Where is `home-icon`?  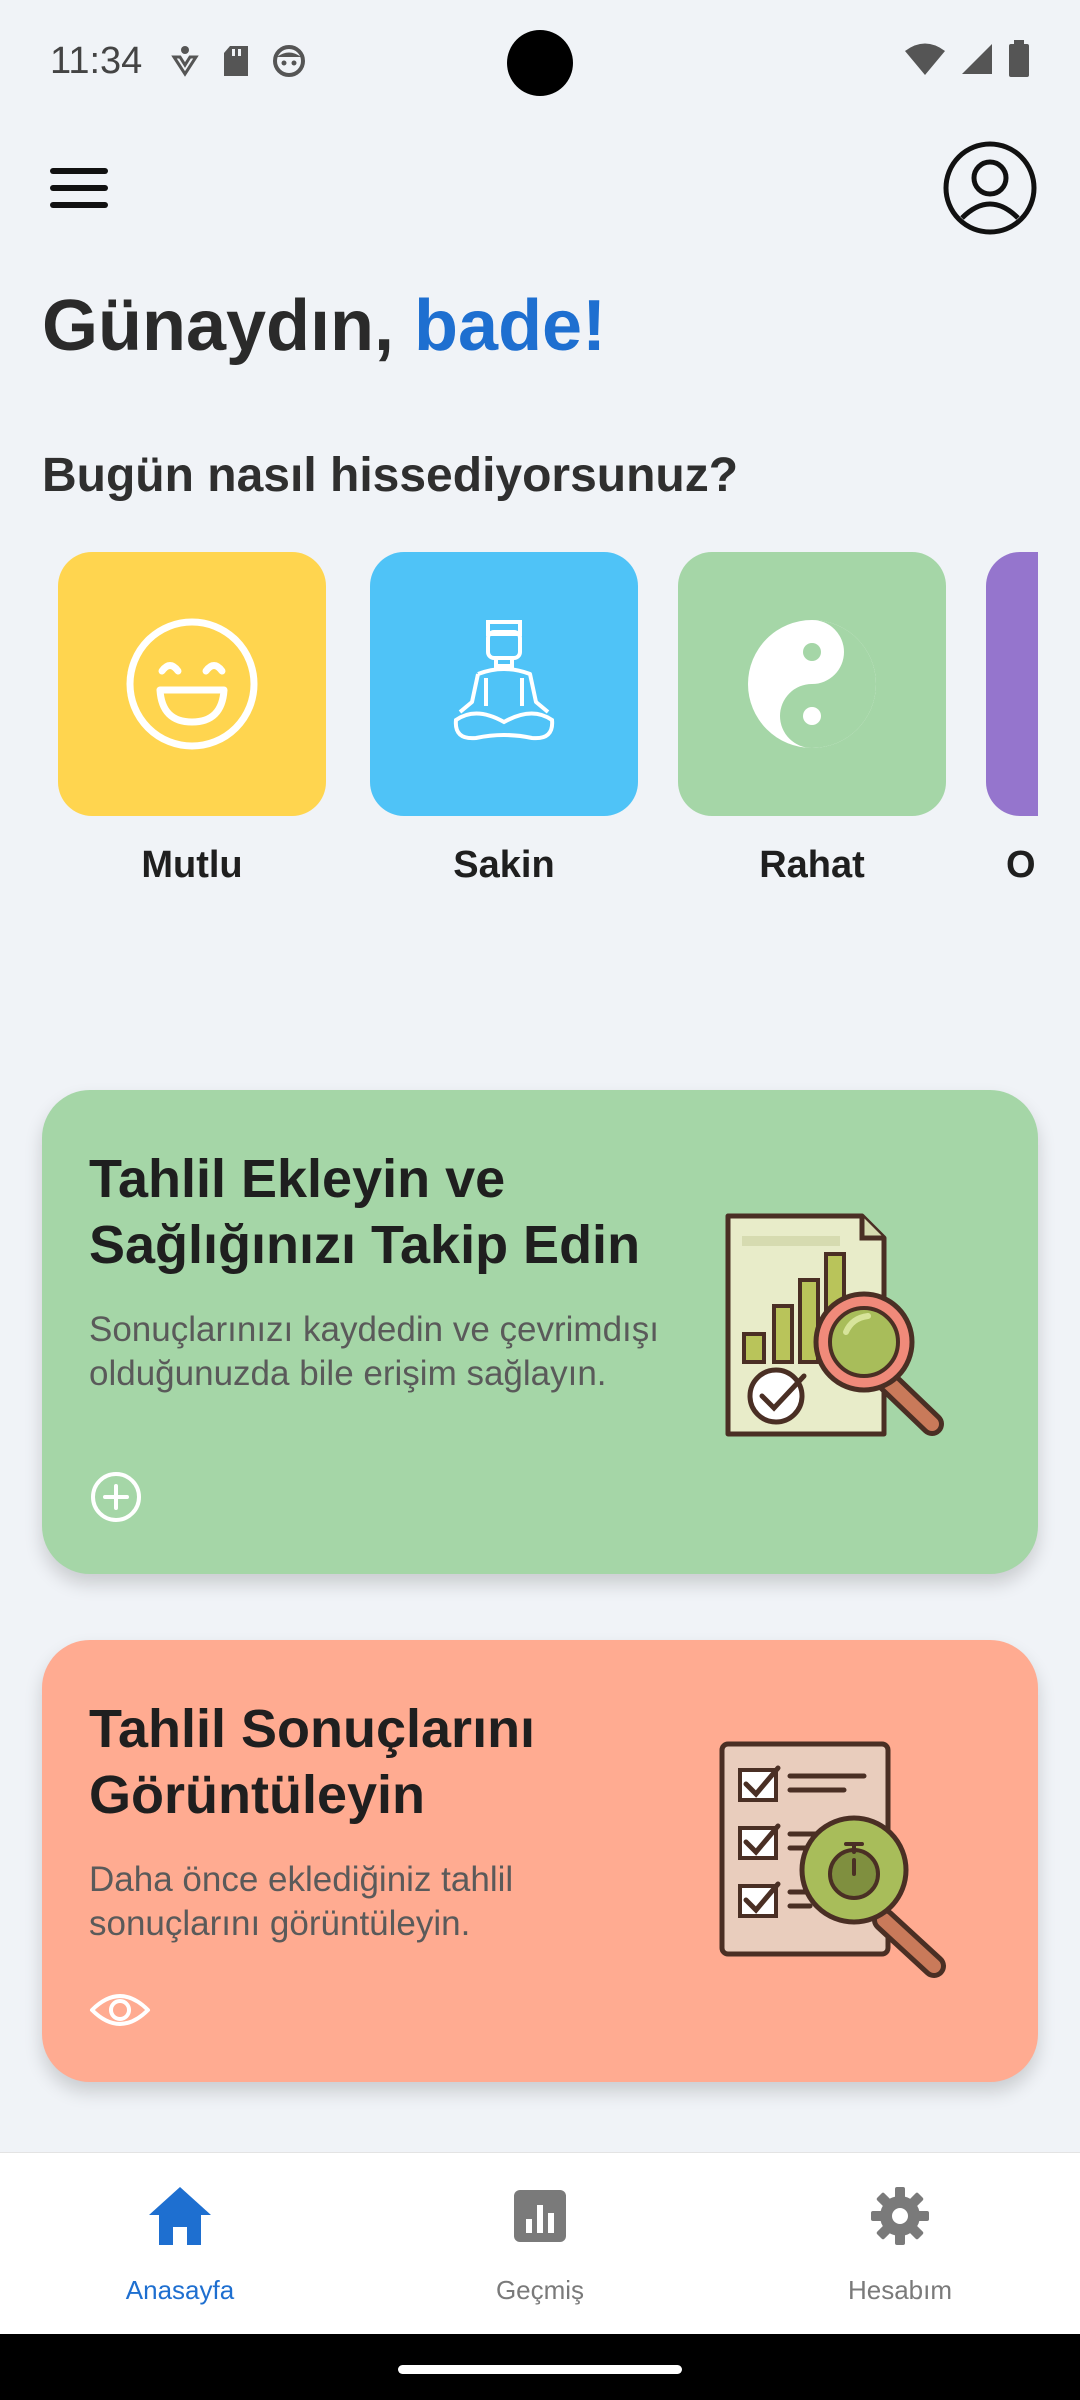
home-icon is located at coordinates (180, 2216).